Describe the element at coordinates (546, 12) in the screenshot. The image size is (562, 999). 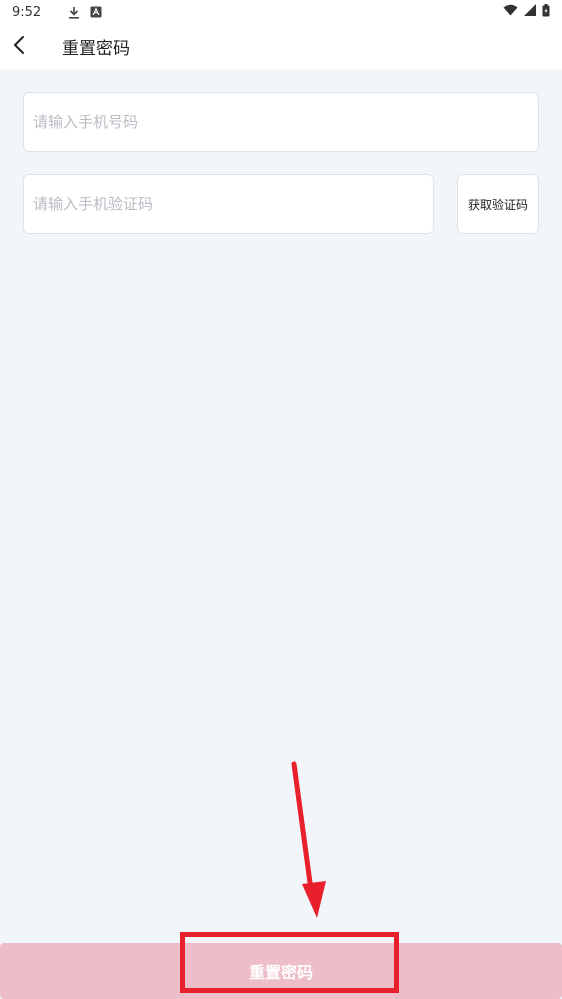
I see `battery-icon` at that location.